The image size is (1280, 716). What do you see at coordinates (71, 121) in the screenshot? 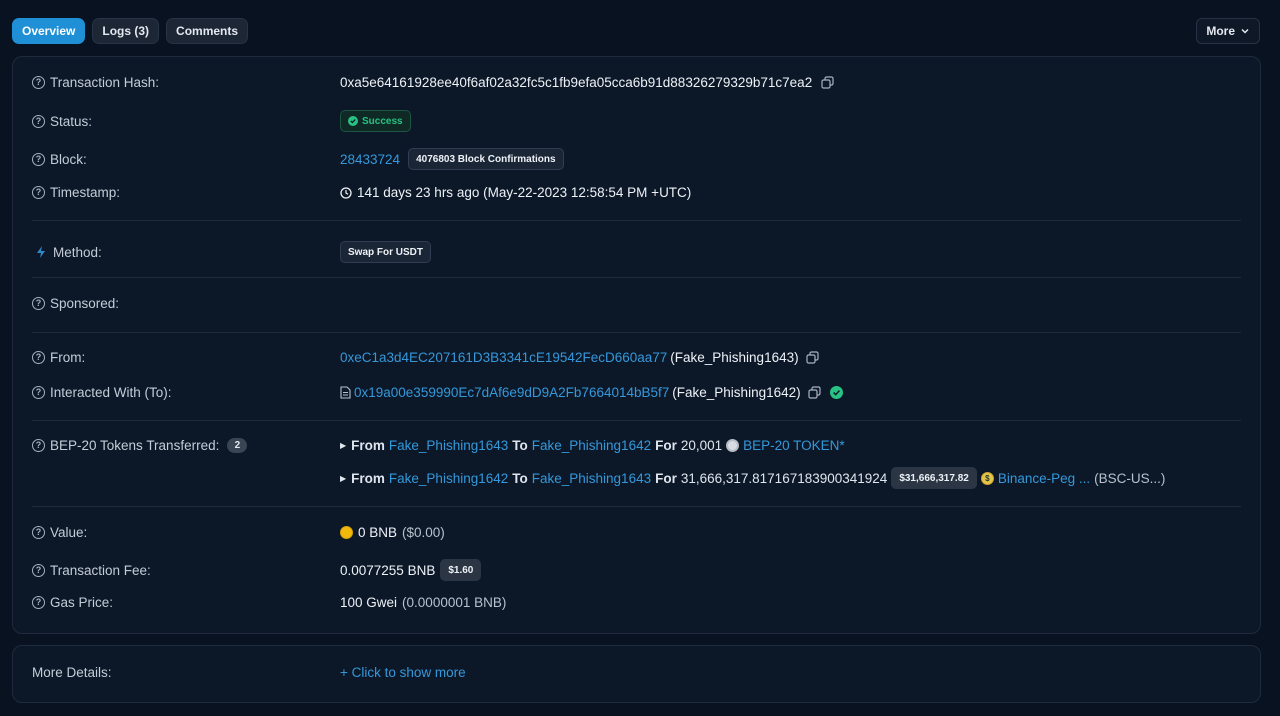
I see `label-status: Status:` at bounding box center [71, 121].